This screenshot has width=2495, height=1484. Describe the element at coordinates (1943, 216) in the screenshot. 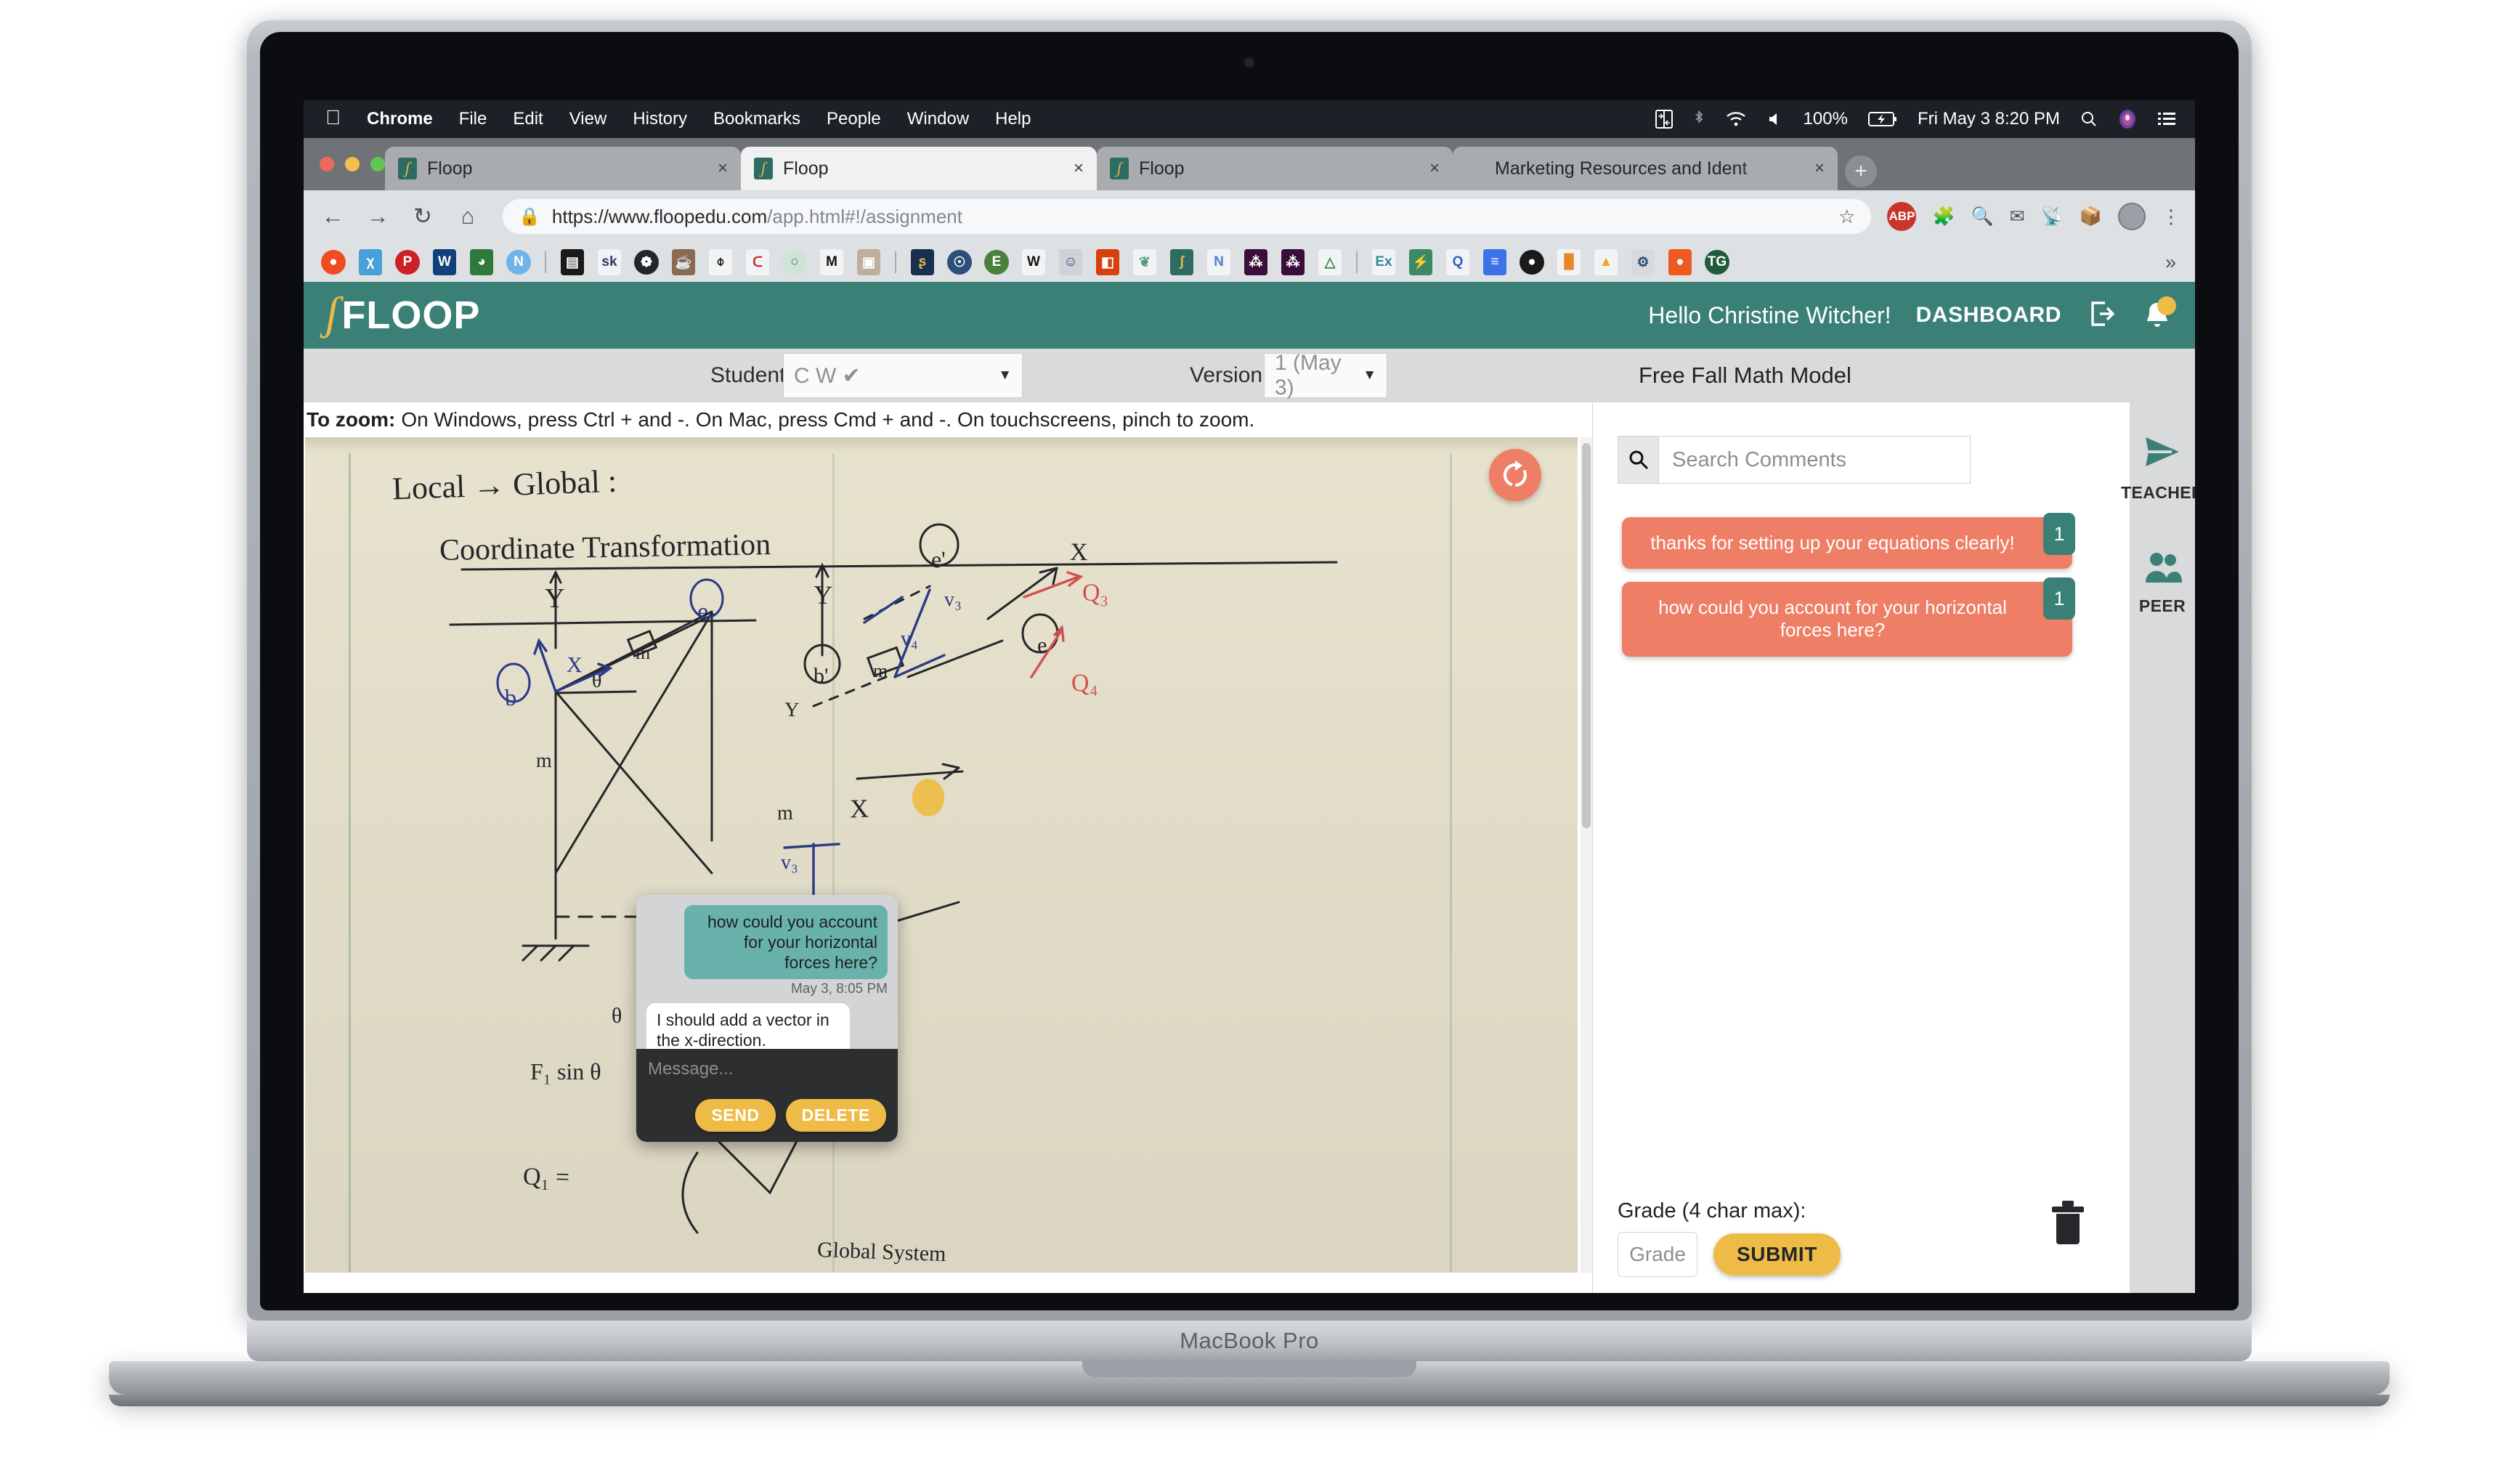

I see `puzzle-extension-icon: 🧩` at that location.